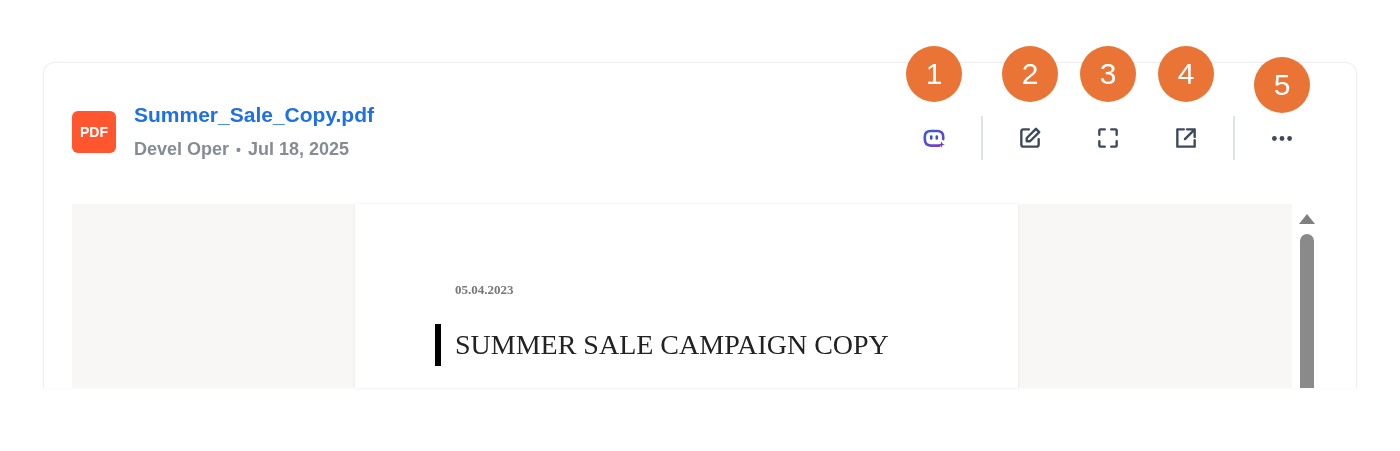 The width and height of the screenshot is (1400, 451). I want to click on scrollbar-thumb, so click(1307, 311).